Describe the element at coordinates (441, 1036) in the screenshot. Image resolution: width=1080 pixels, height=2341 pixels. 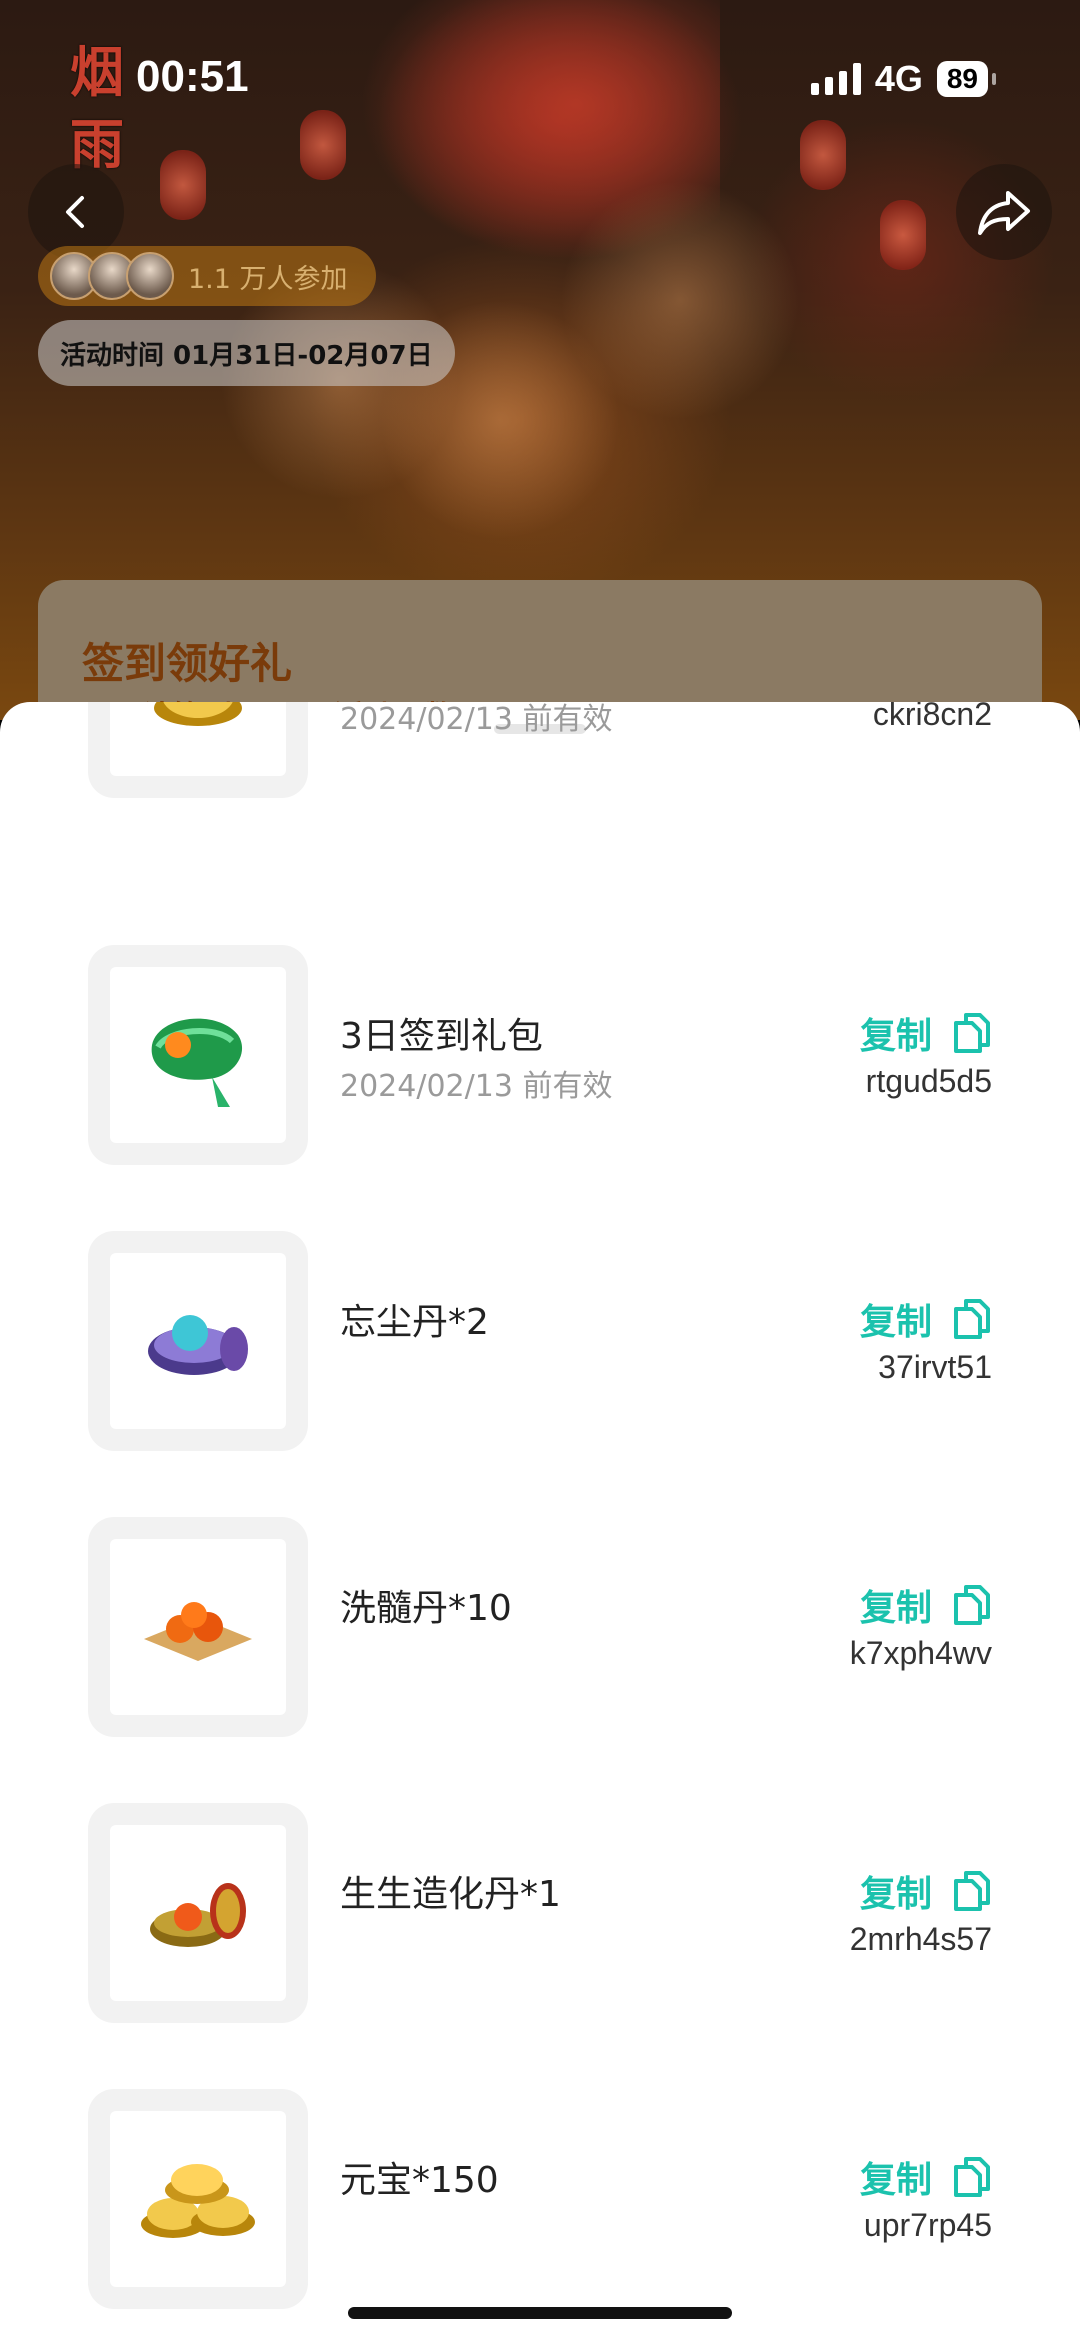
I see `gift-name: 3日签到礼包` at that location.